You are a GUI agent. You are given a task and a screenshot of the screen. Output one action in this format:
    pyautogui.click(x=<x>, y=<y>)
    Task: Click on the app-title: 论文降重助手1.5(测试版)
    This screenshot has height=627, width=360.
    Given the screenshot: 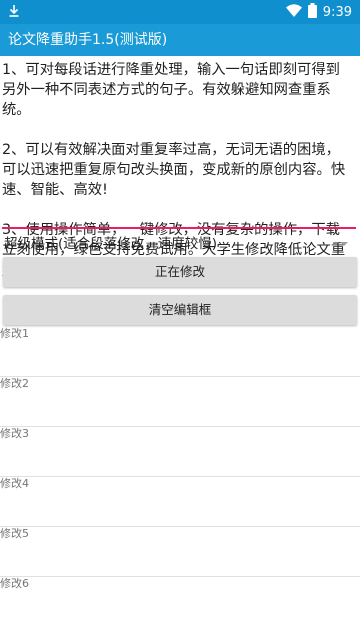 What is the action you would take?
    pyautogui.click(x=88, y=40)
    